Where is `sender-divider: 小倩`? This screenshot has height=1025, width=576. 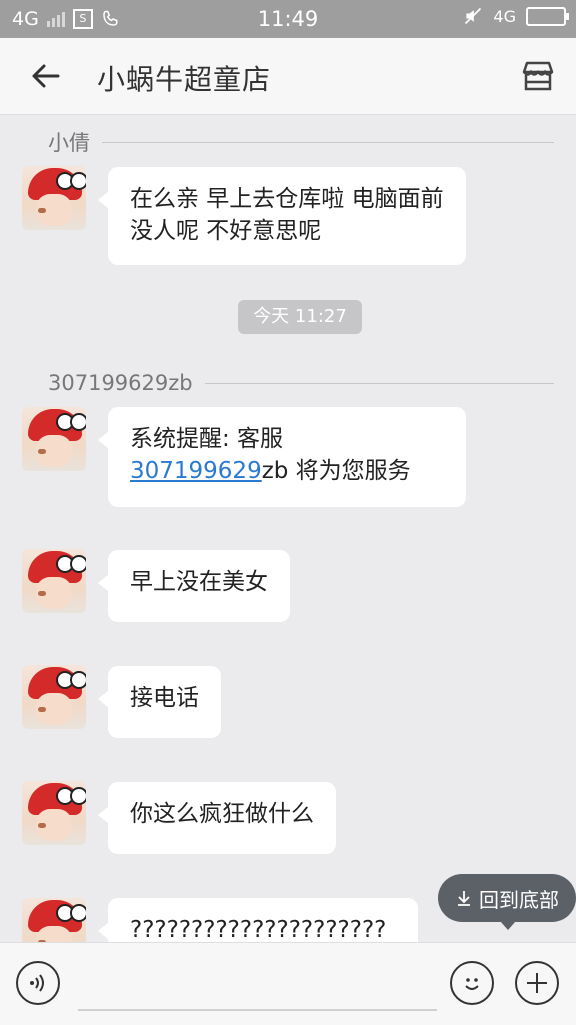 sender-divider: 小倩 is located at coordinates (301, 142).